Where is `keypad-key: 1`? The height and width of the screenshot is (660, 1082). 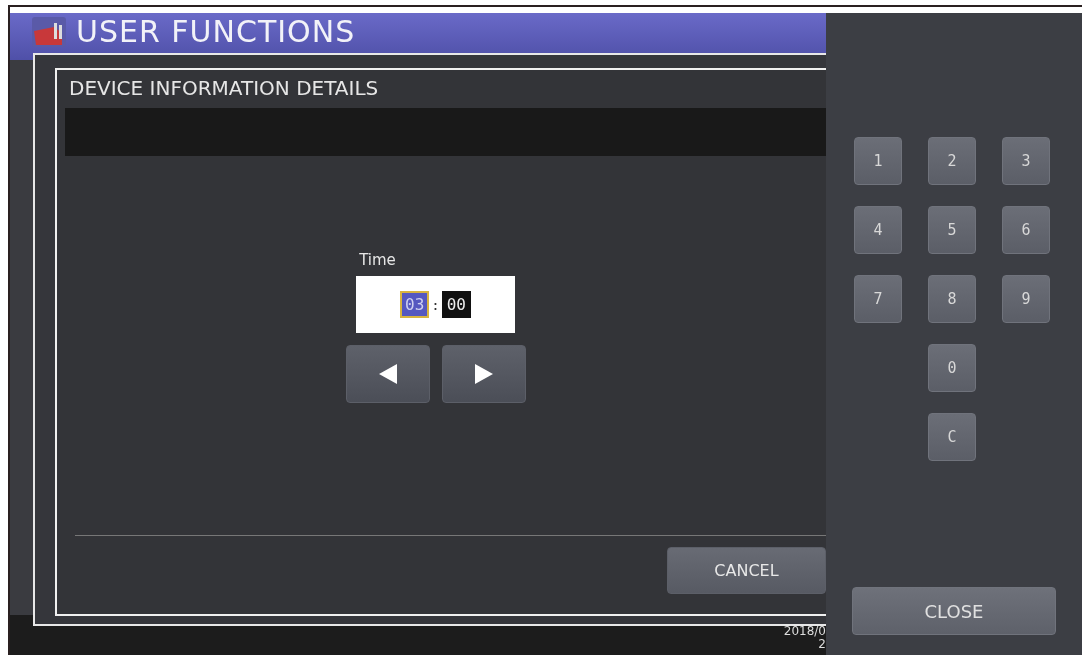
keypad-key: 1 is located at coordinates (878, 161).